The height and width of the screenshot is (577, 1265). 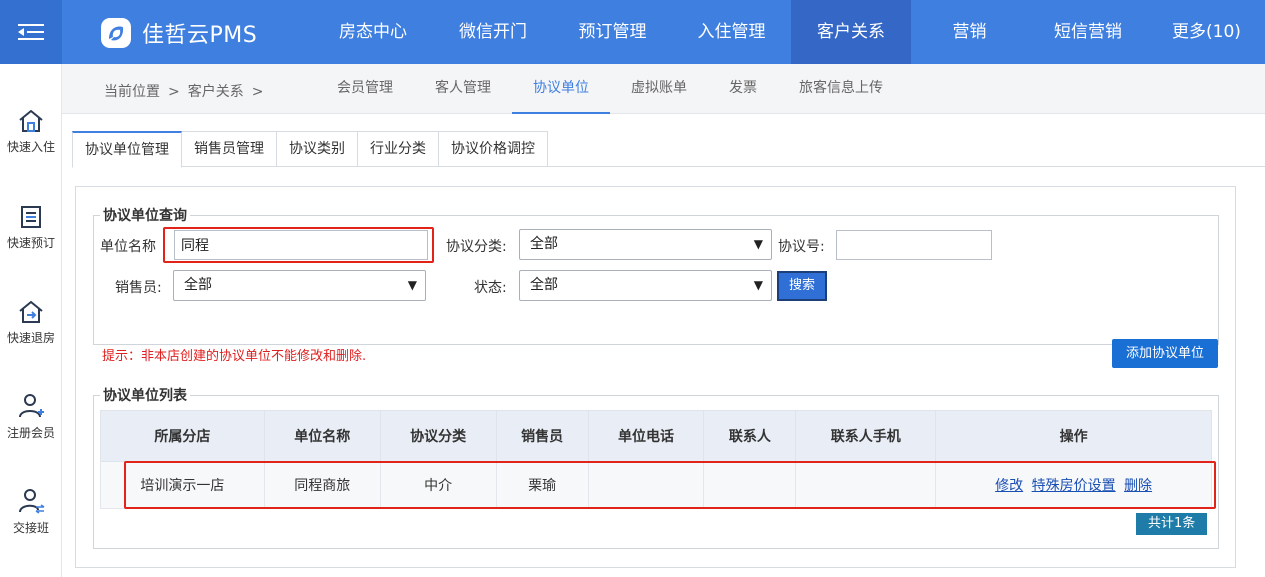 I want to click on nav-item-checkin: 入住管理, so click(x=731, y=32).